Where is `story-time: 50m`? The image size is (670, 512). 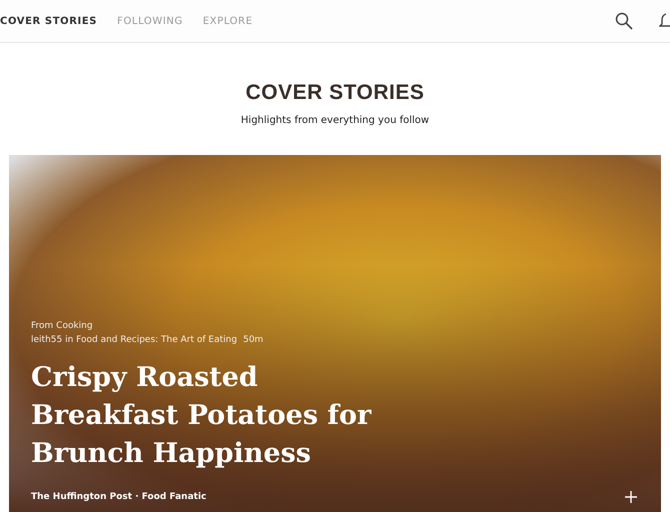
story-time: 50m is located at coordinates (253, 340).